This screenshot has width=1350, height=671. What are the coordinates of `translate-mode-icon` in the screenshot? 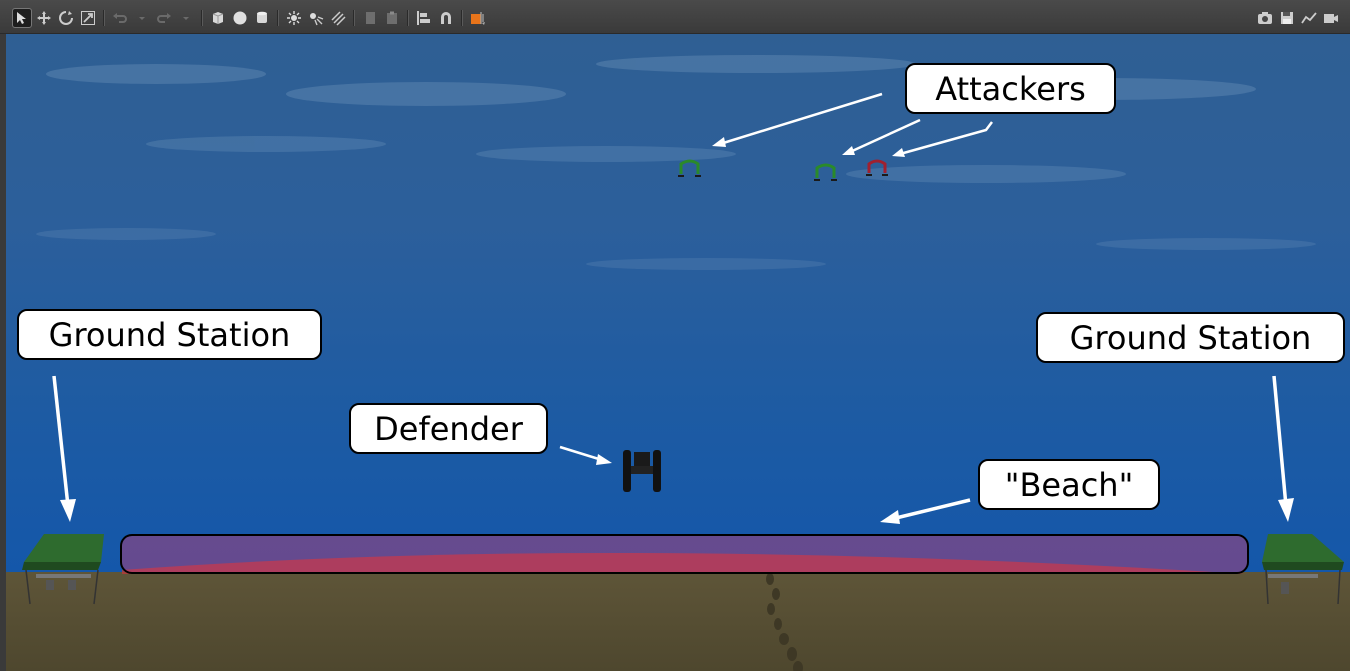 It's located at (44, 18).